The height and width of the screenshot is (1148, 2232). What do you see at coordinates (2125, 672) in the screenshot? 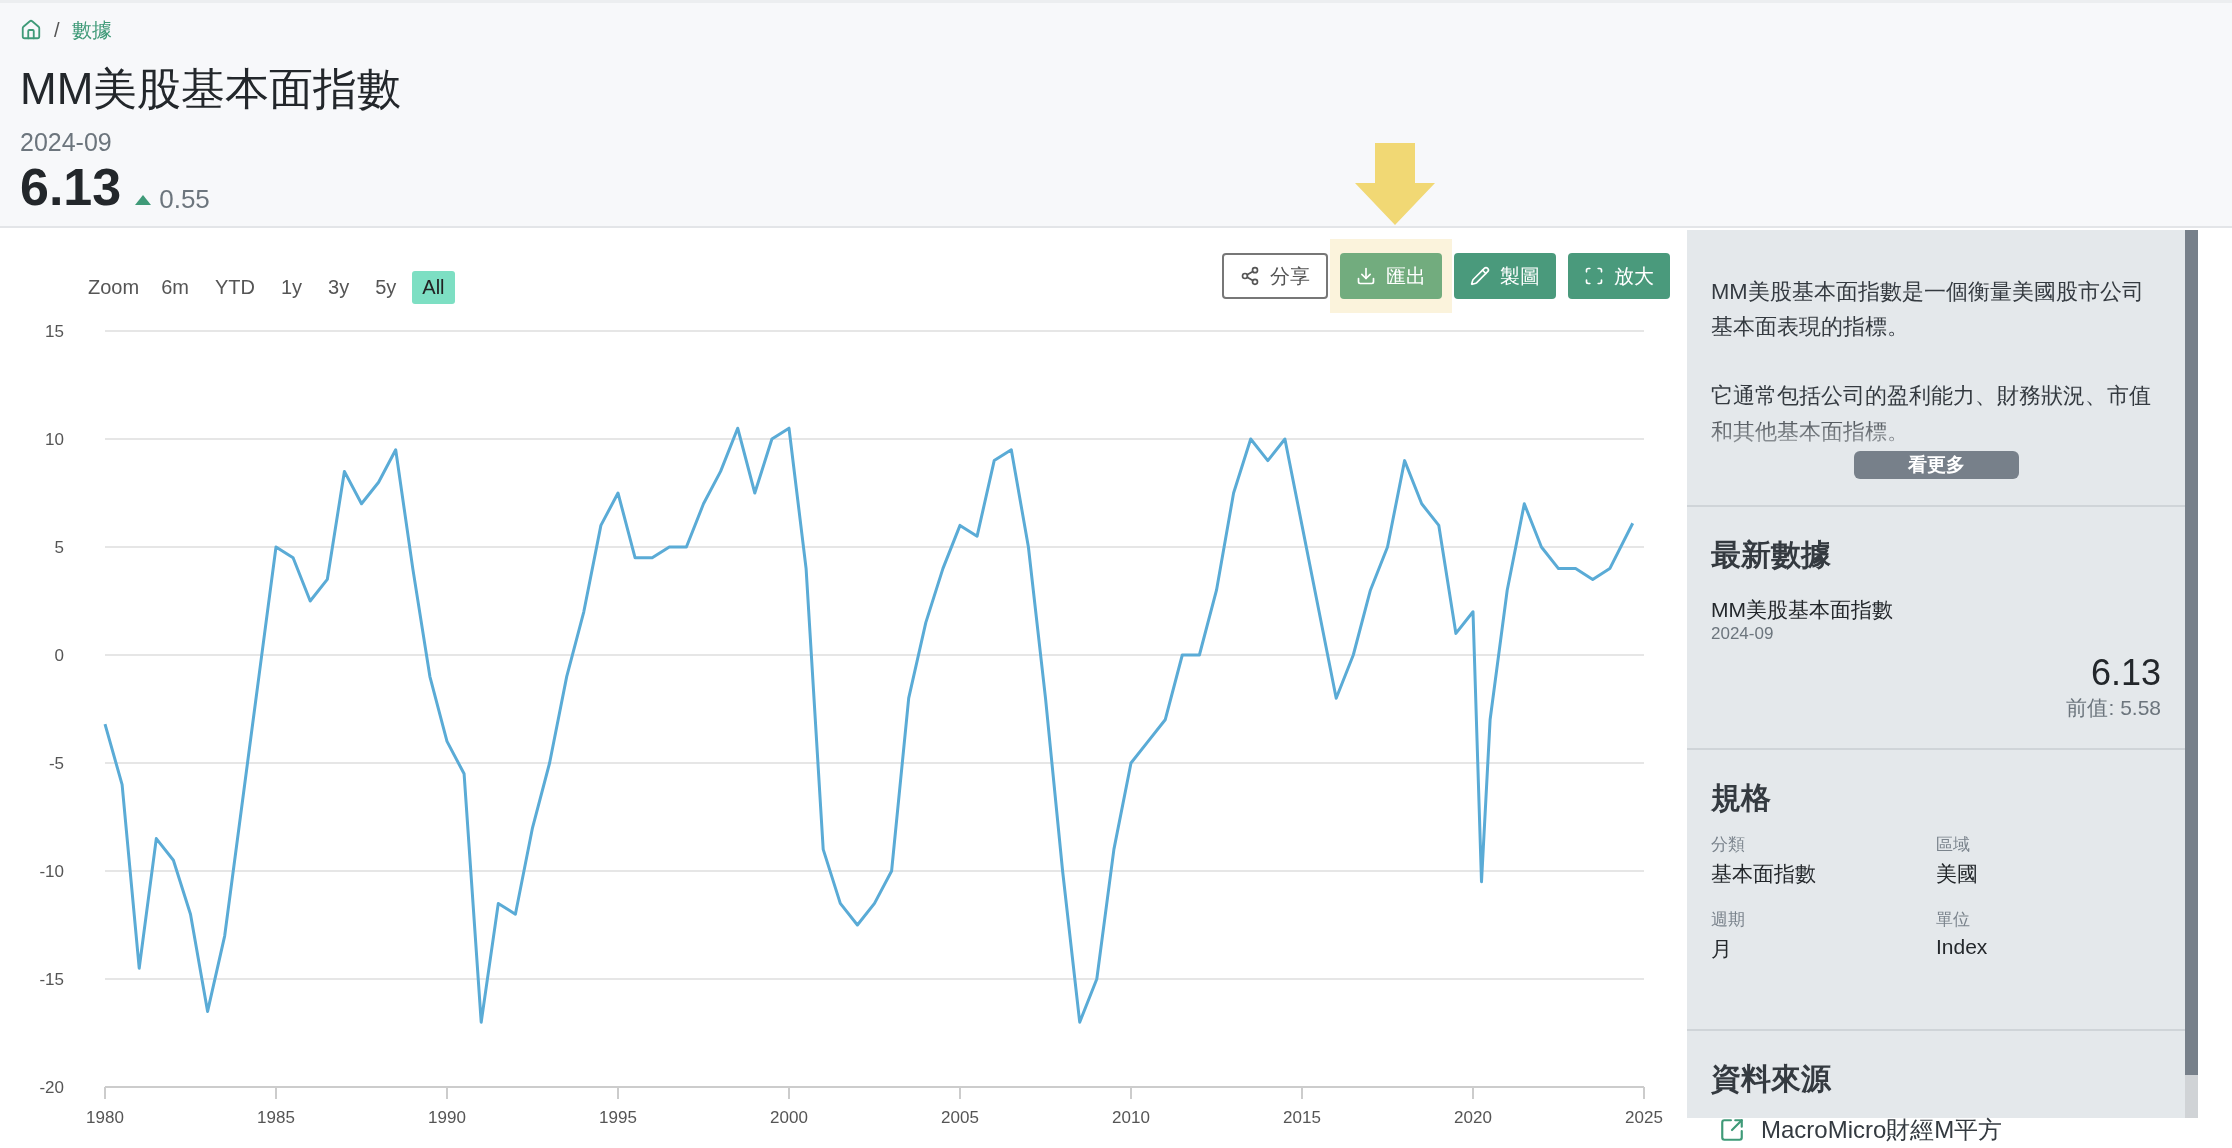
I see `latest-value: 6.13` at bounding box center [2125, 672].